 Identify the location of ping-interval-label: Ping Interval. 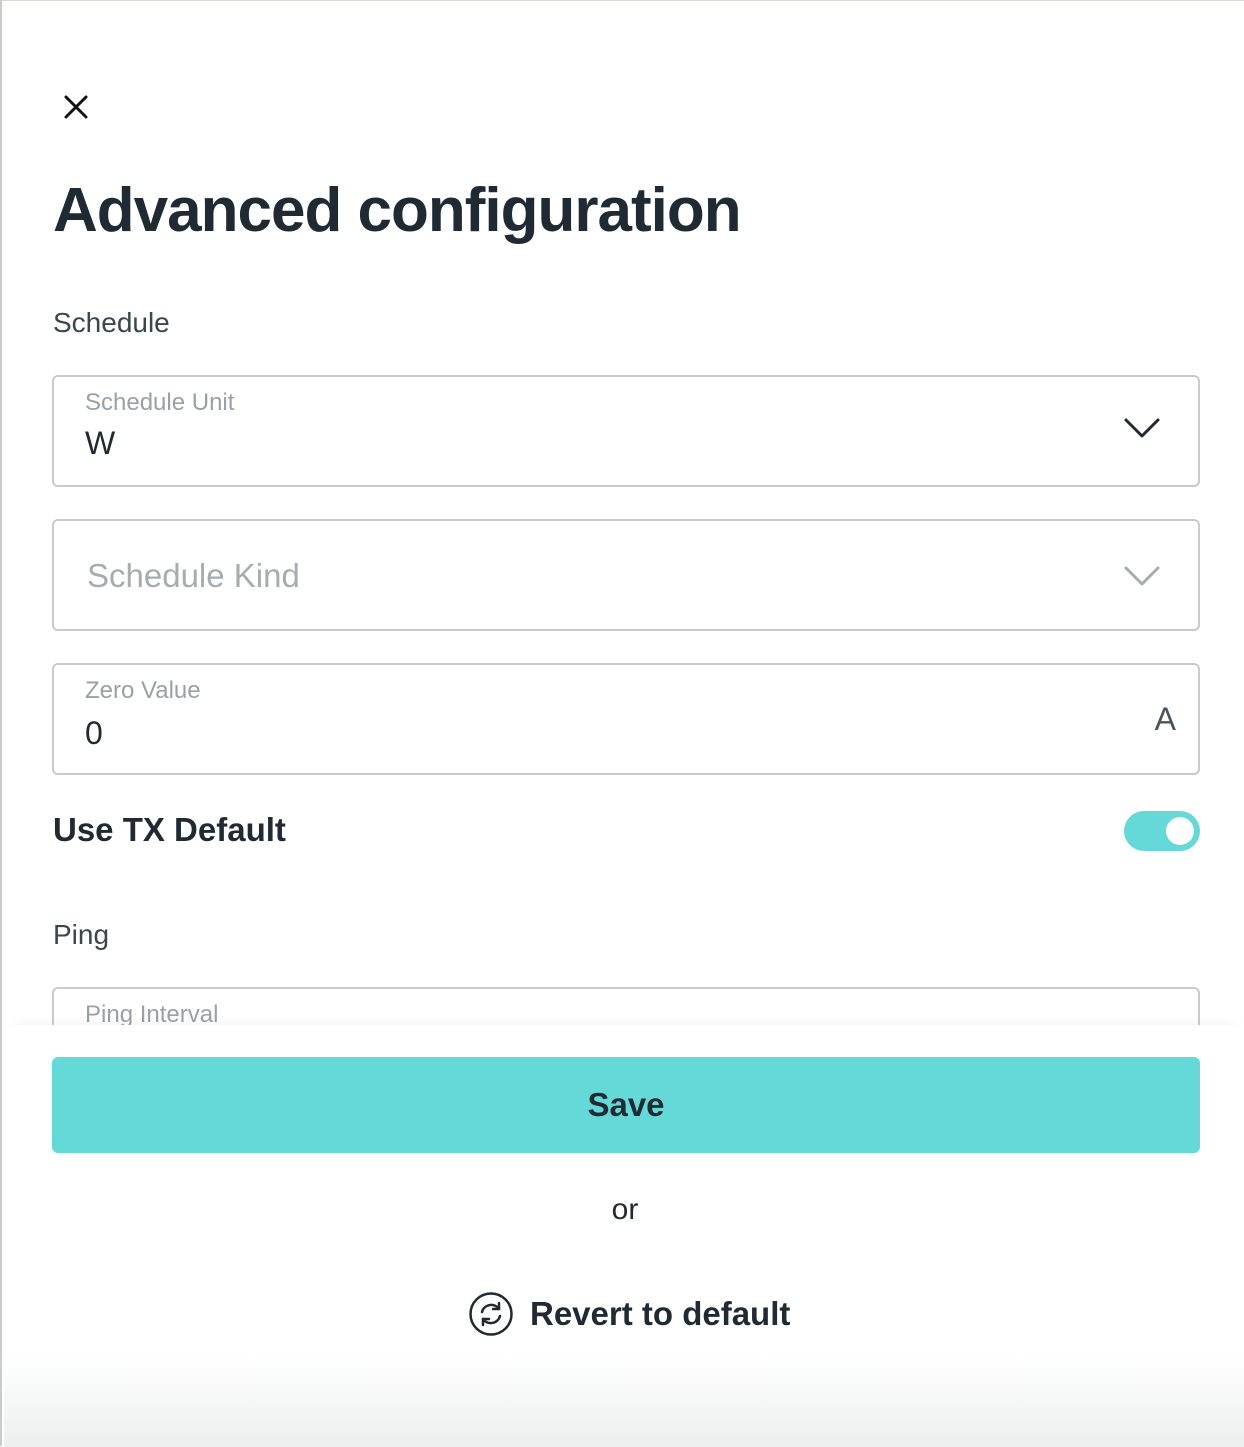
(152, 1014).